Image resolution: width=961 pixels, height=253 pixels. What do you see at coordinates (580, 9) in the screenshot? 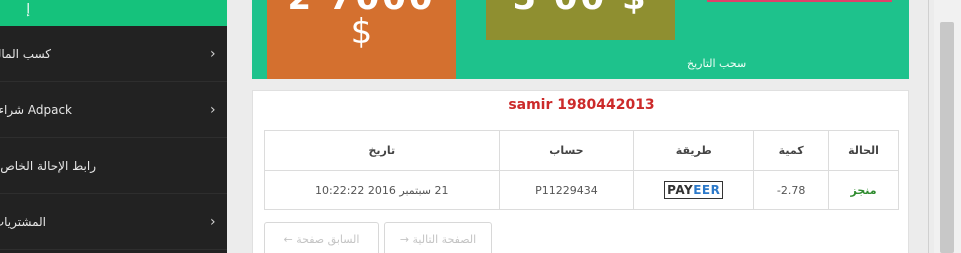
I see `stat-olive-amount: 5 00 $` at bounding box center [580, 9].